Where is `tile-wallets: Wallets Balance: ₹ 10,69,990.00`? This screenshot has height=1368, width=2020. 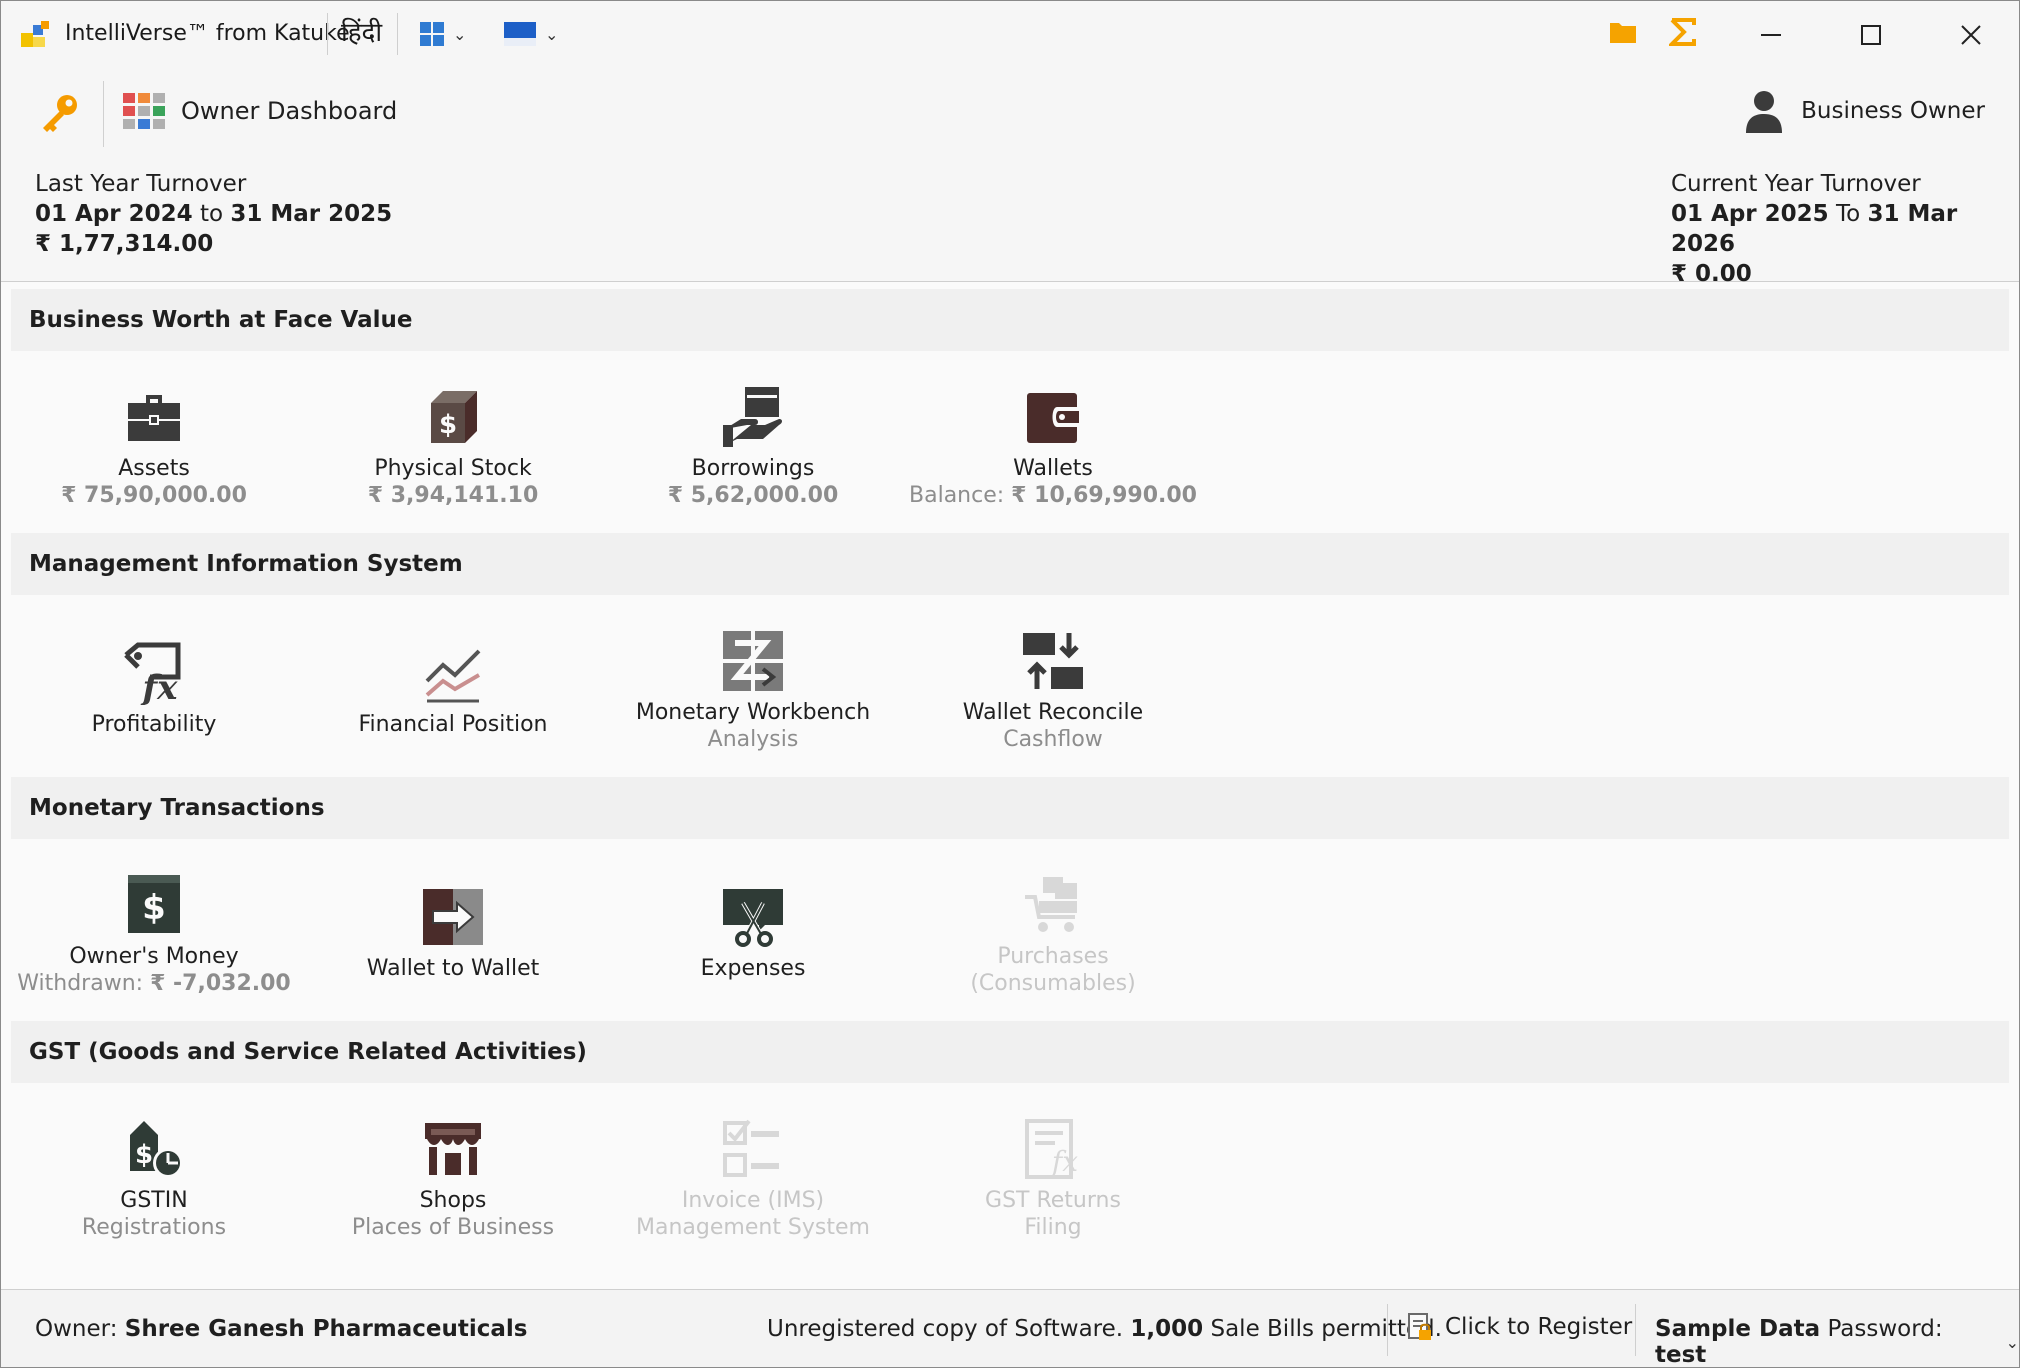
tile-wallets: Wallets Balance: ₹ 10,69,990.00 is located at coordinates (1053, 447).